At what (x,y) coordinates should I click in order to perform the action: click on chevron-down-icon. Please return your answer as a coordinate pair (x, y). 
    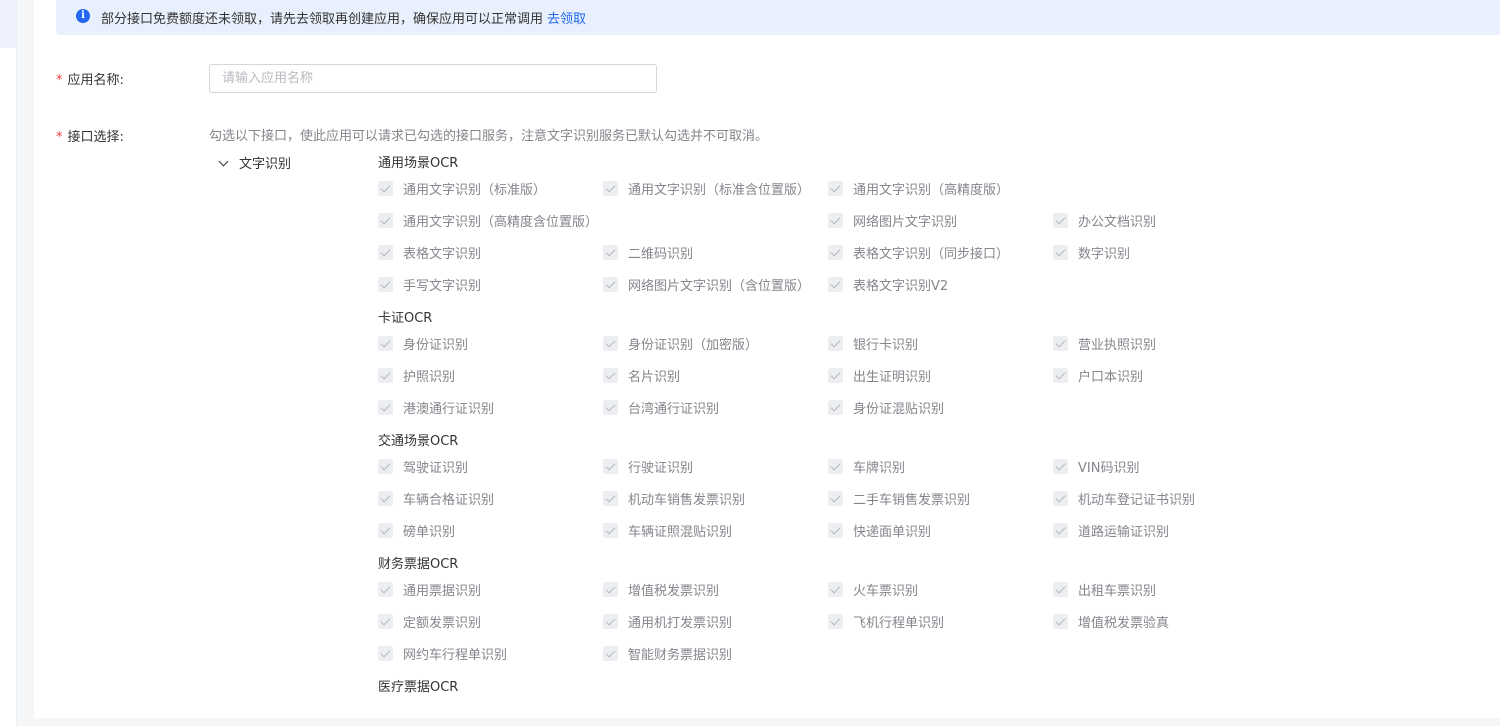
    Looking at the image, I should click on (223, 161).